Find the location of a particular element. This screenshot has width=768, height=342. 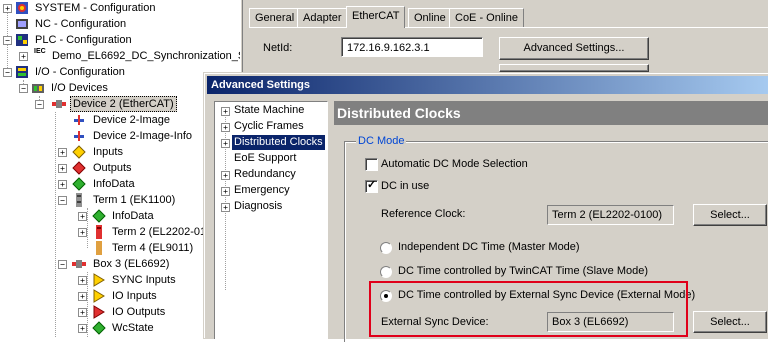

tree-item-label: Term 1 (EK1100) is located at coordinates (134, 200).